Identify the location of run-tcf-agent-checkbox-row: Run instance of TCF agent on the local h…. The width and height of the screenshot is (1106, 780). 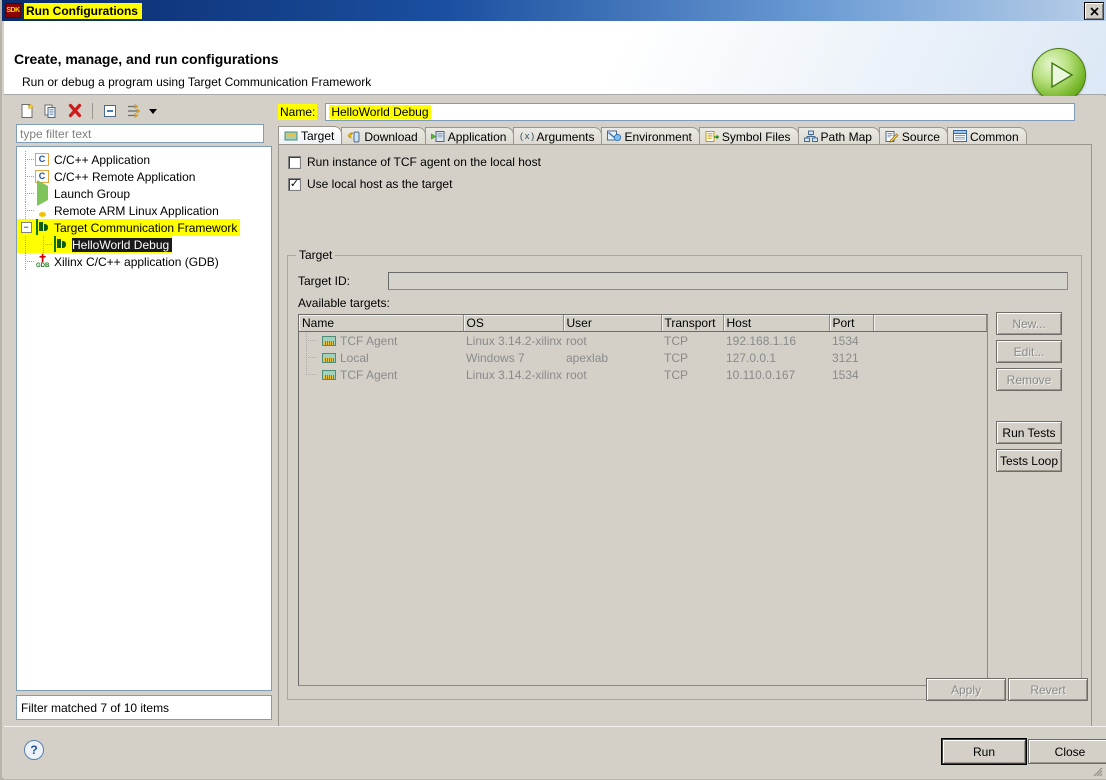
(414, 162).